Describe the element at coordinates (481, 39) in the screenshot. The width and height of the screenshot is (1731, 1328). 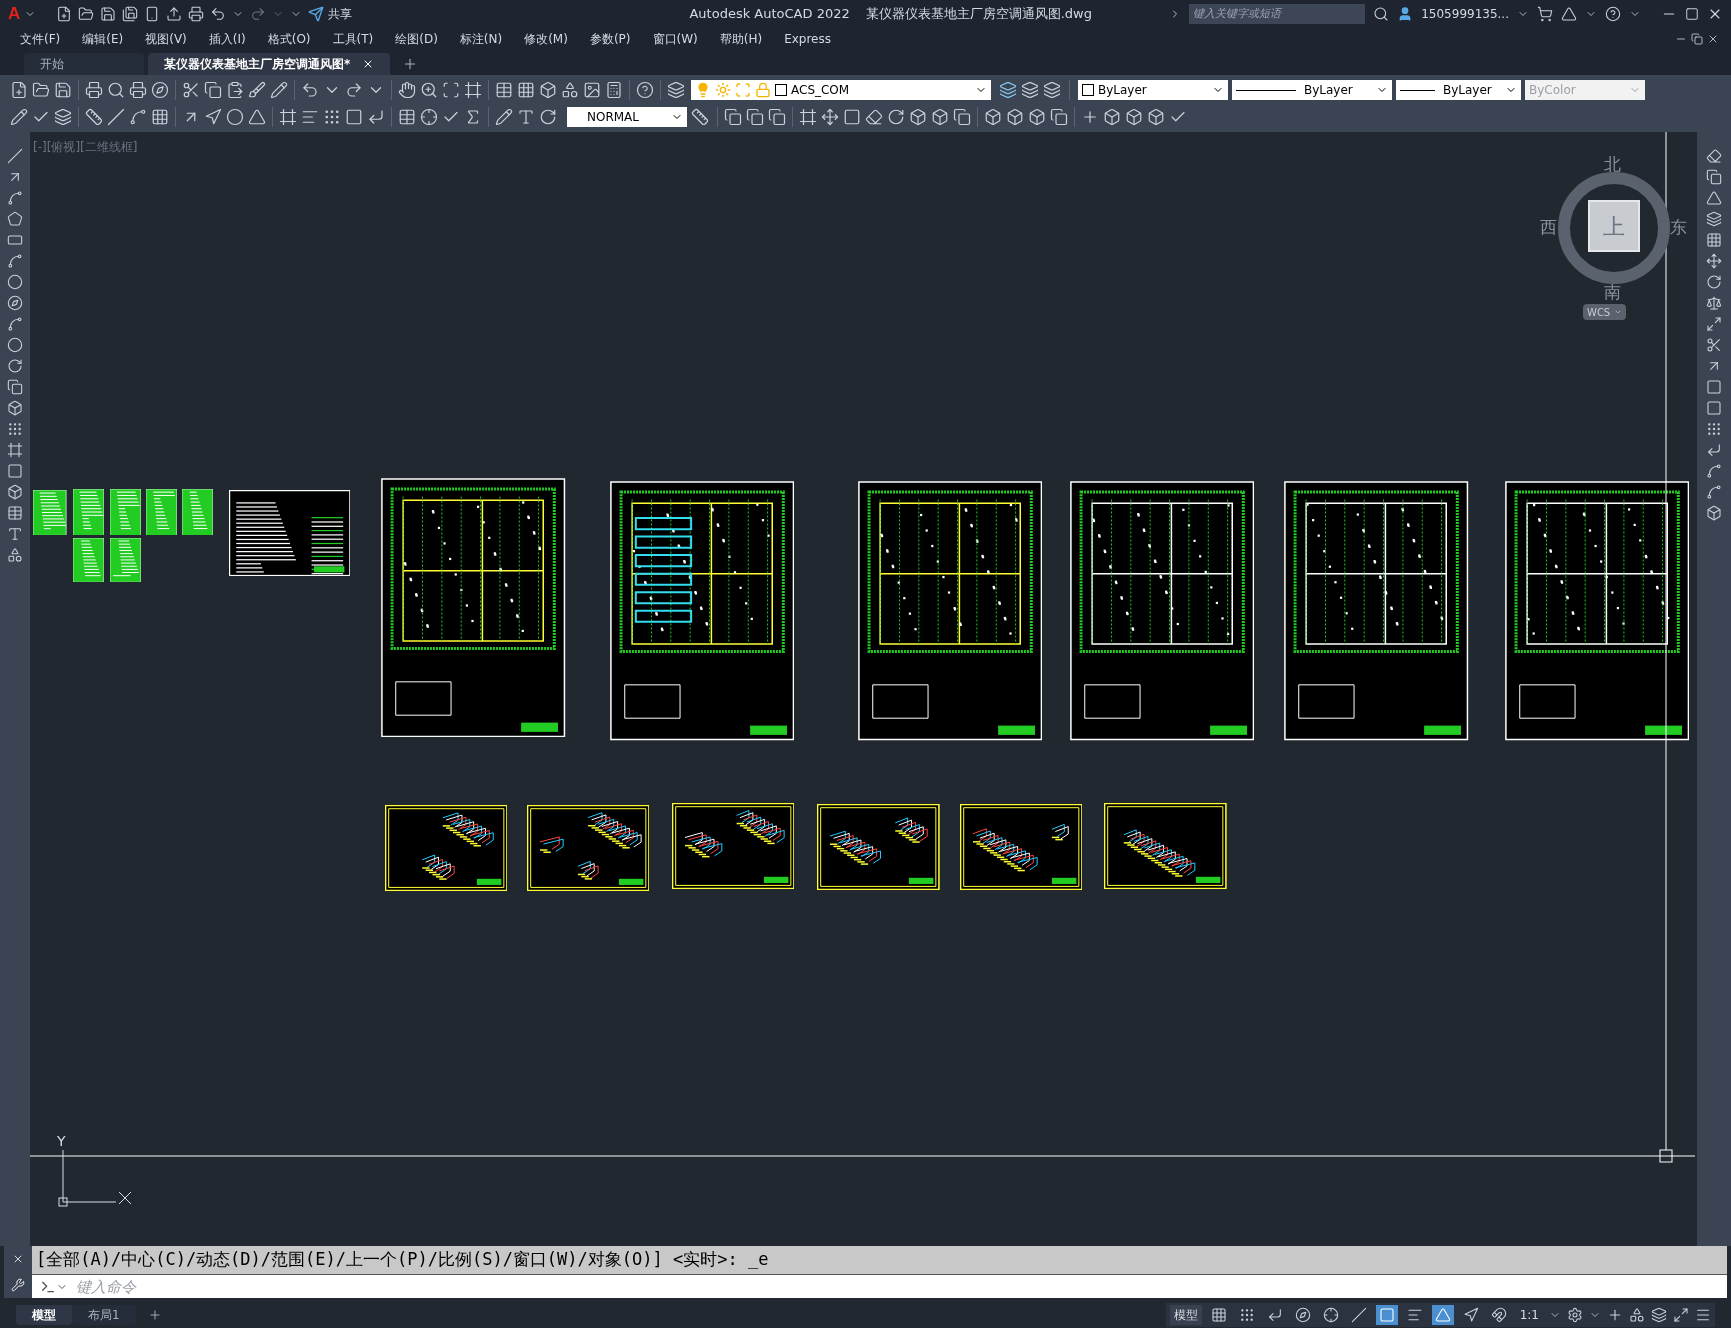
I see `menu-item: 标注(N)` at that location.